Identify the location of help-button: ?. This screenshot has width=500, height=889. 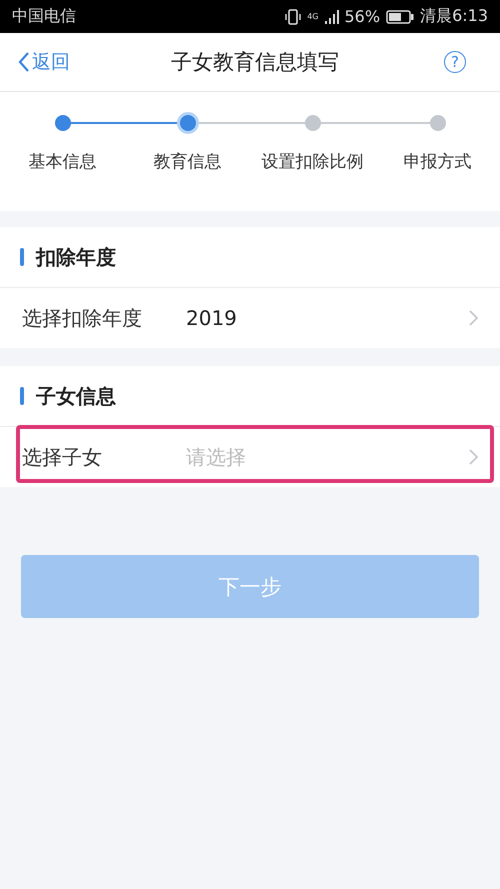
(455, 62).